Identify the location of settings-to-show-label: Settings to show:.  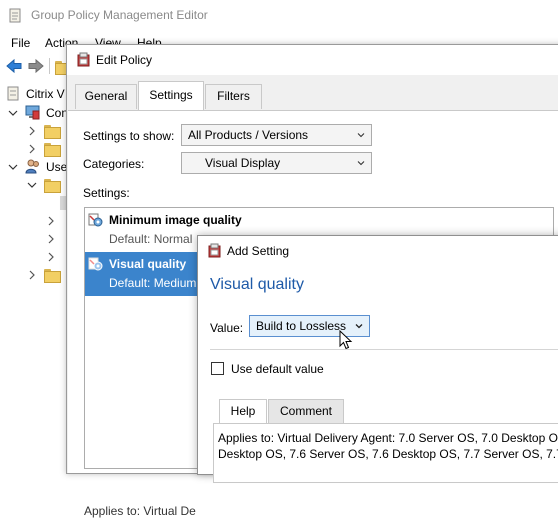
(129, 136).